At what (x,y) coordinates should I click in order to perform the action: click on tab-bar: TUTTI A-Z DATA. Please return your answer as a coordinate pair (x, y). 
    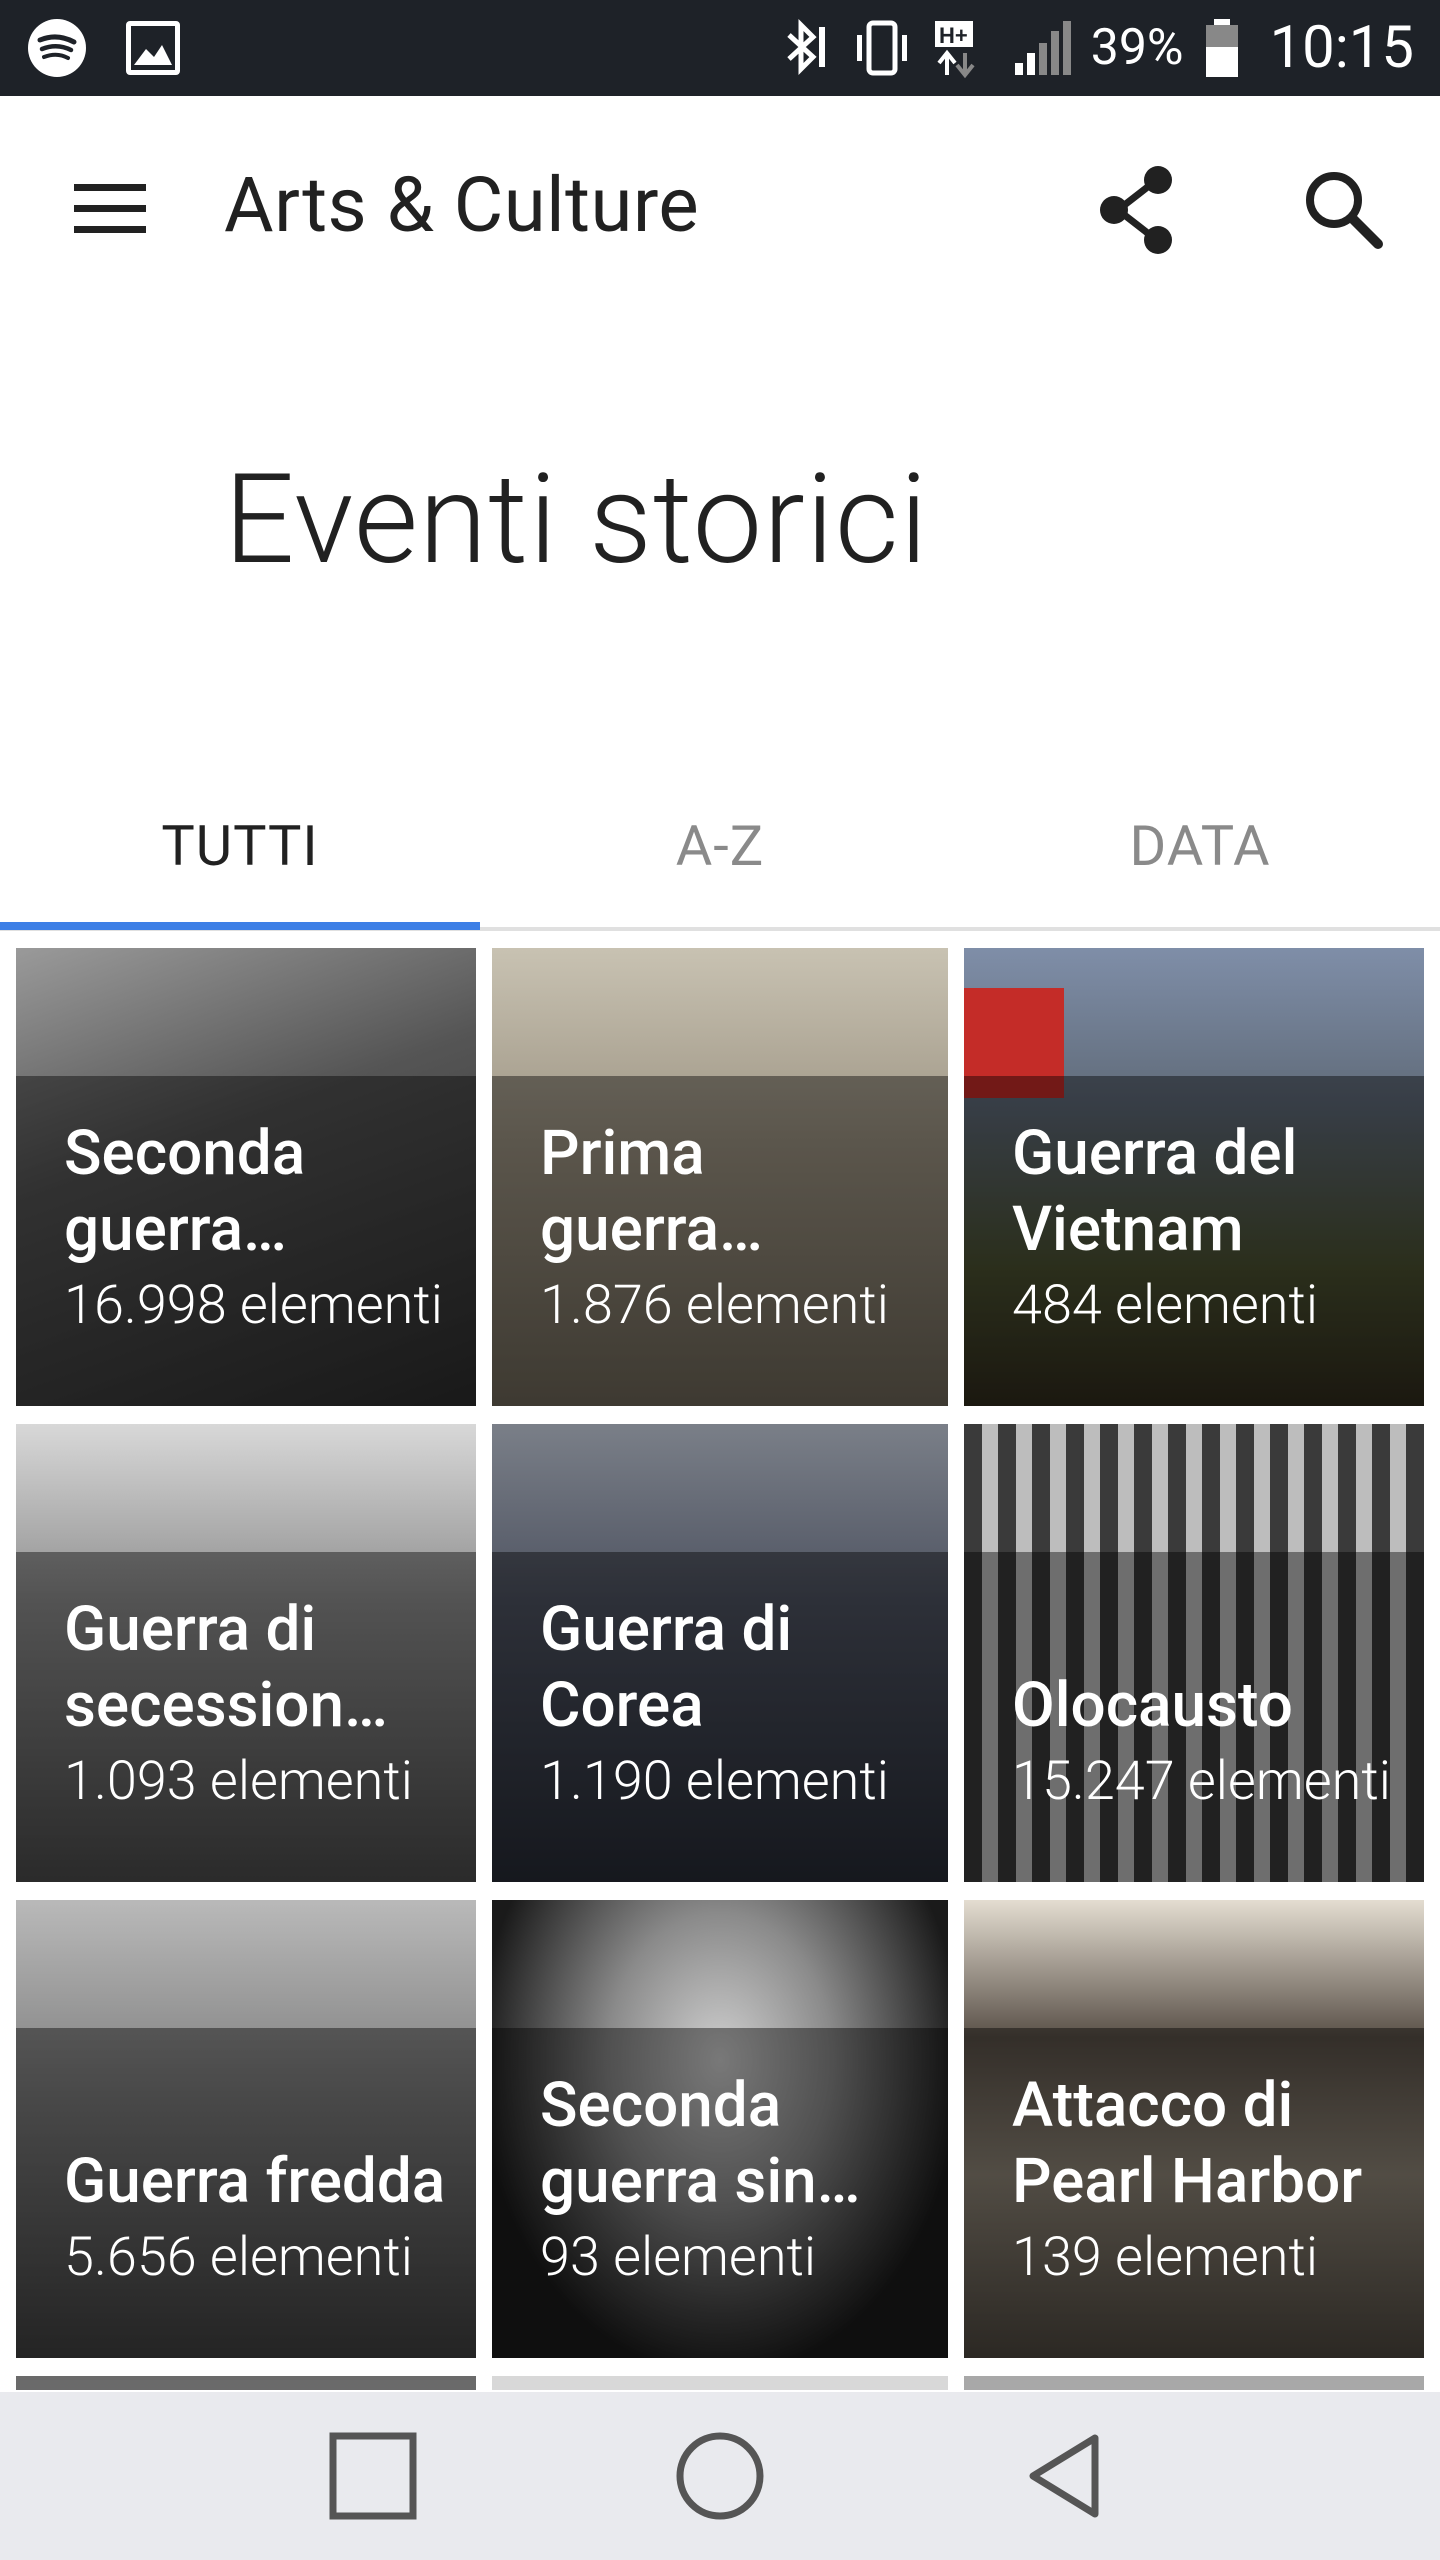
    Looking at the image, I should click on (720, 846).